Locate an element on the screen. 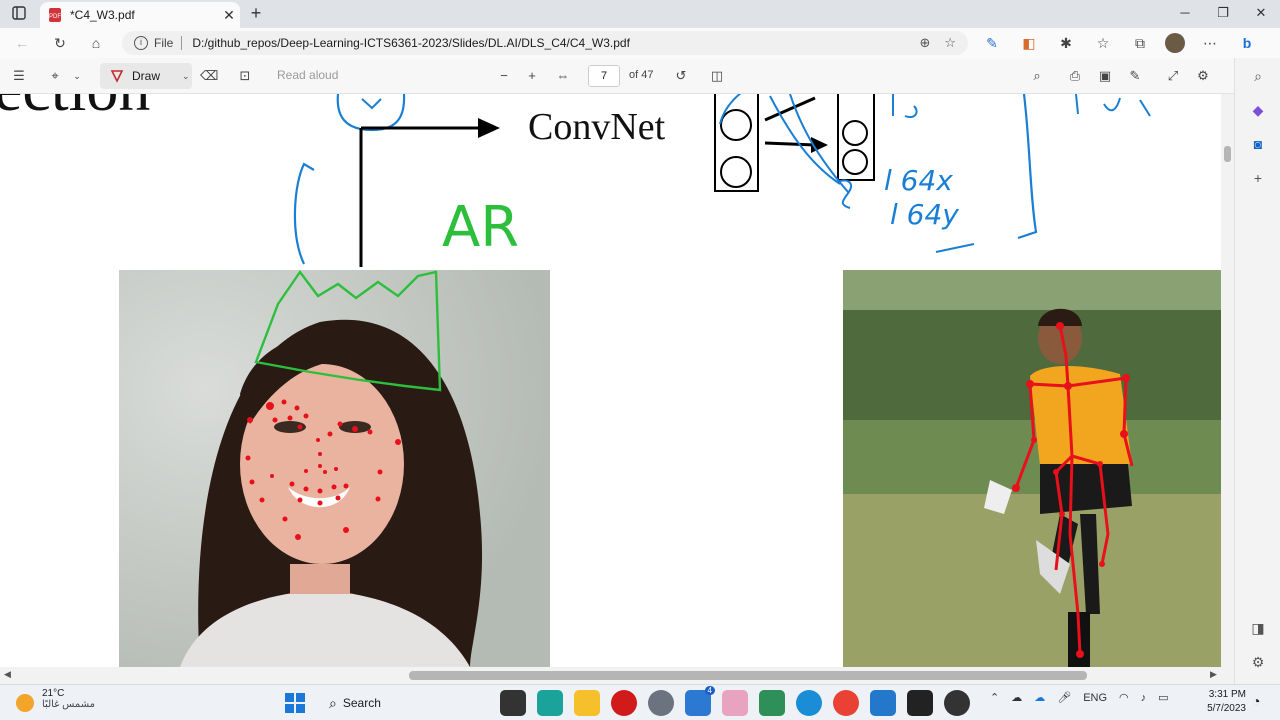 This screenshot has width=1280, height=720. tab-close-icon: ✕ is located at coordinates (229, 15).